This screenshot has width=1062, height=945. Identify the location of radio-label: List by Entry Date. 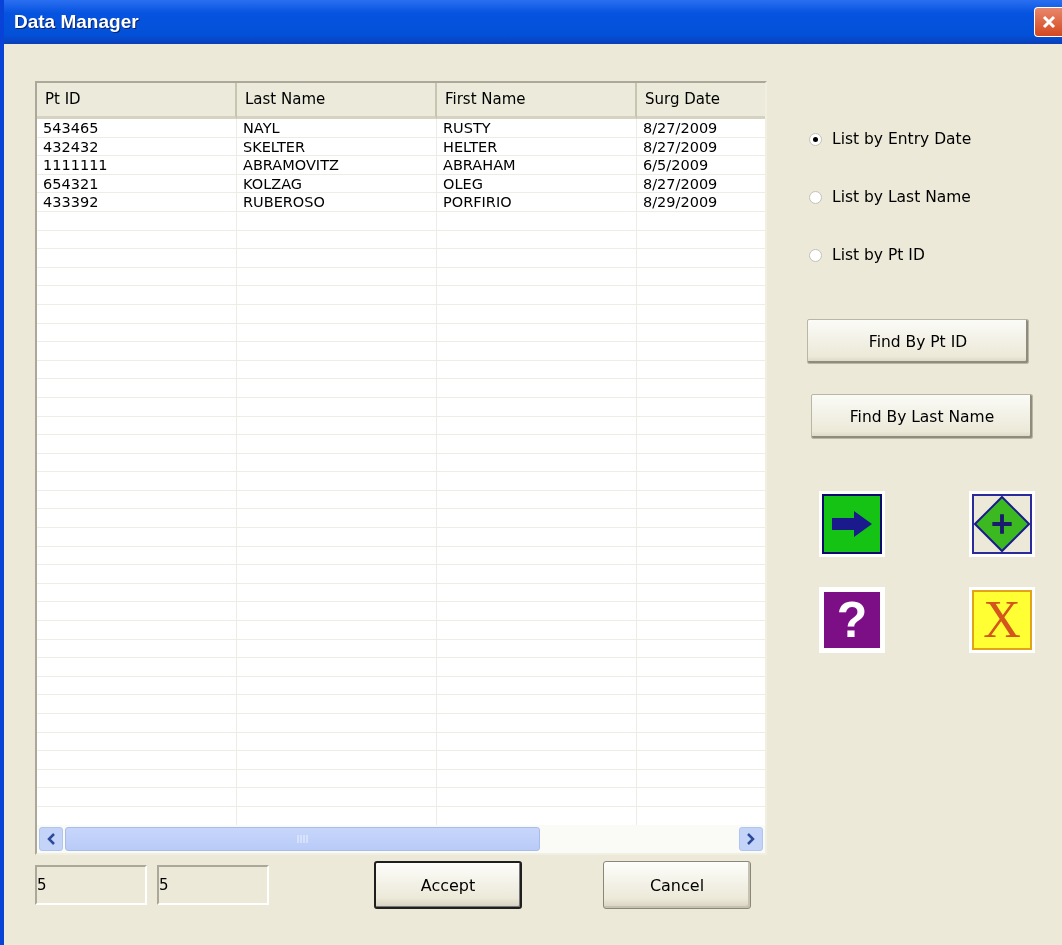
(902, 139).